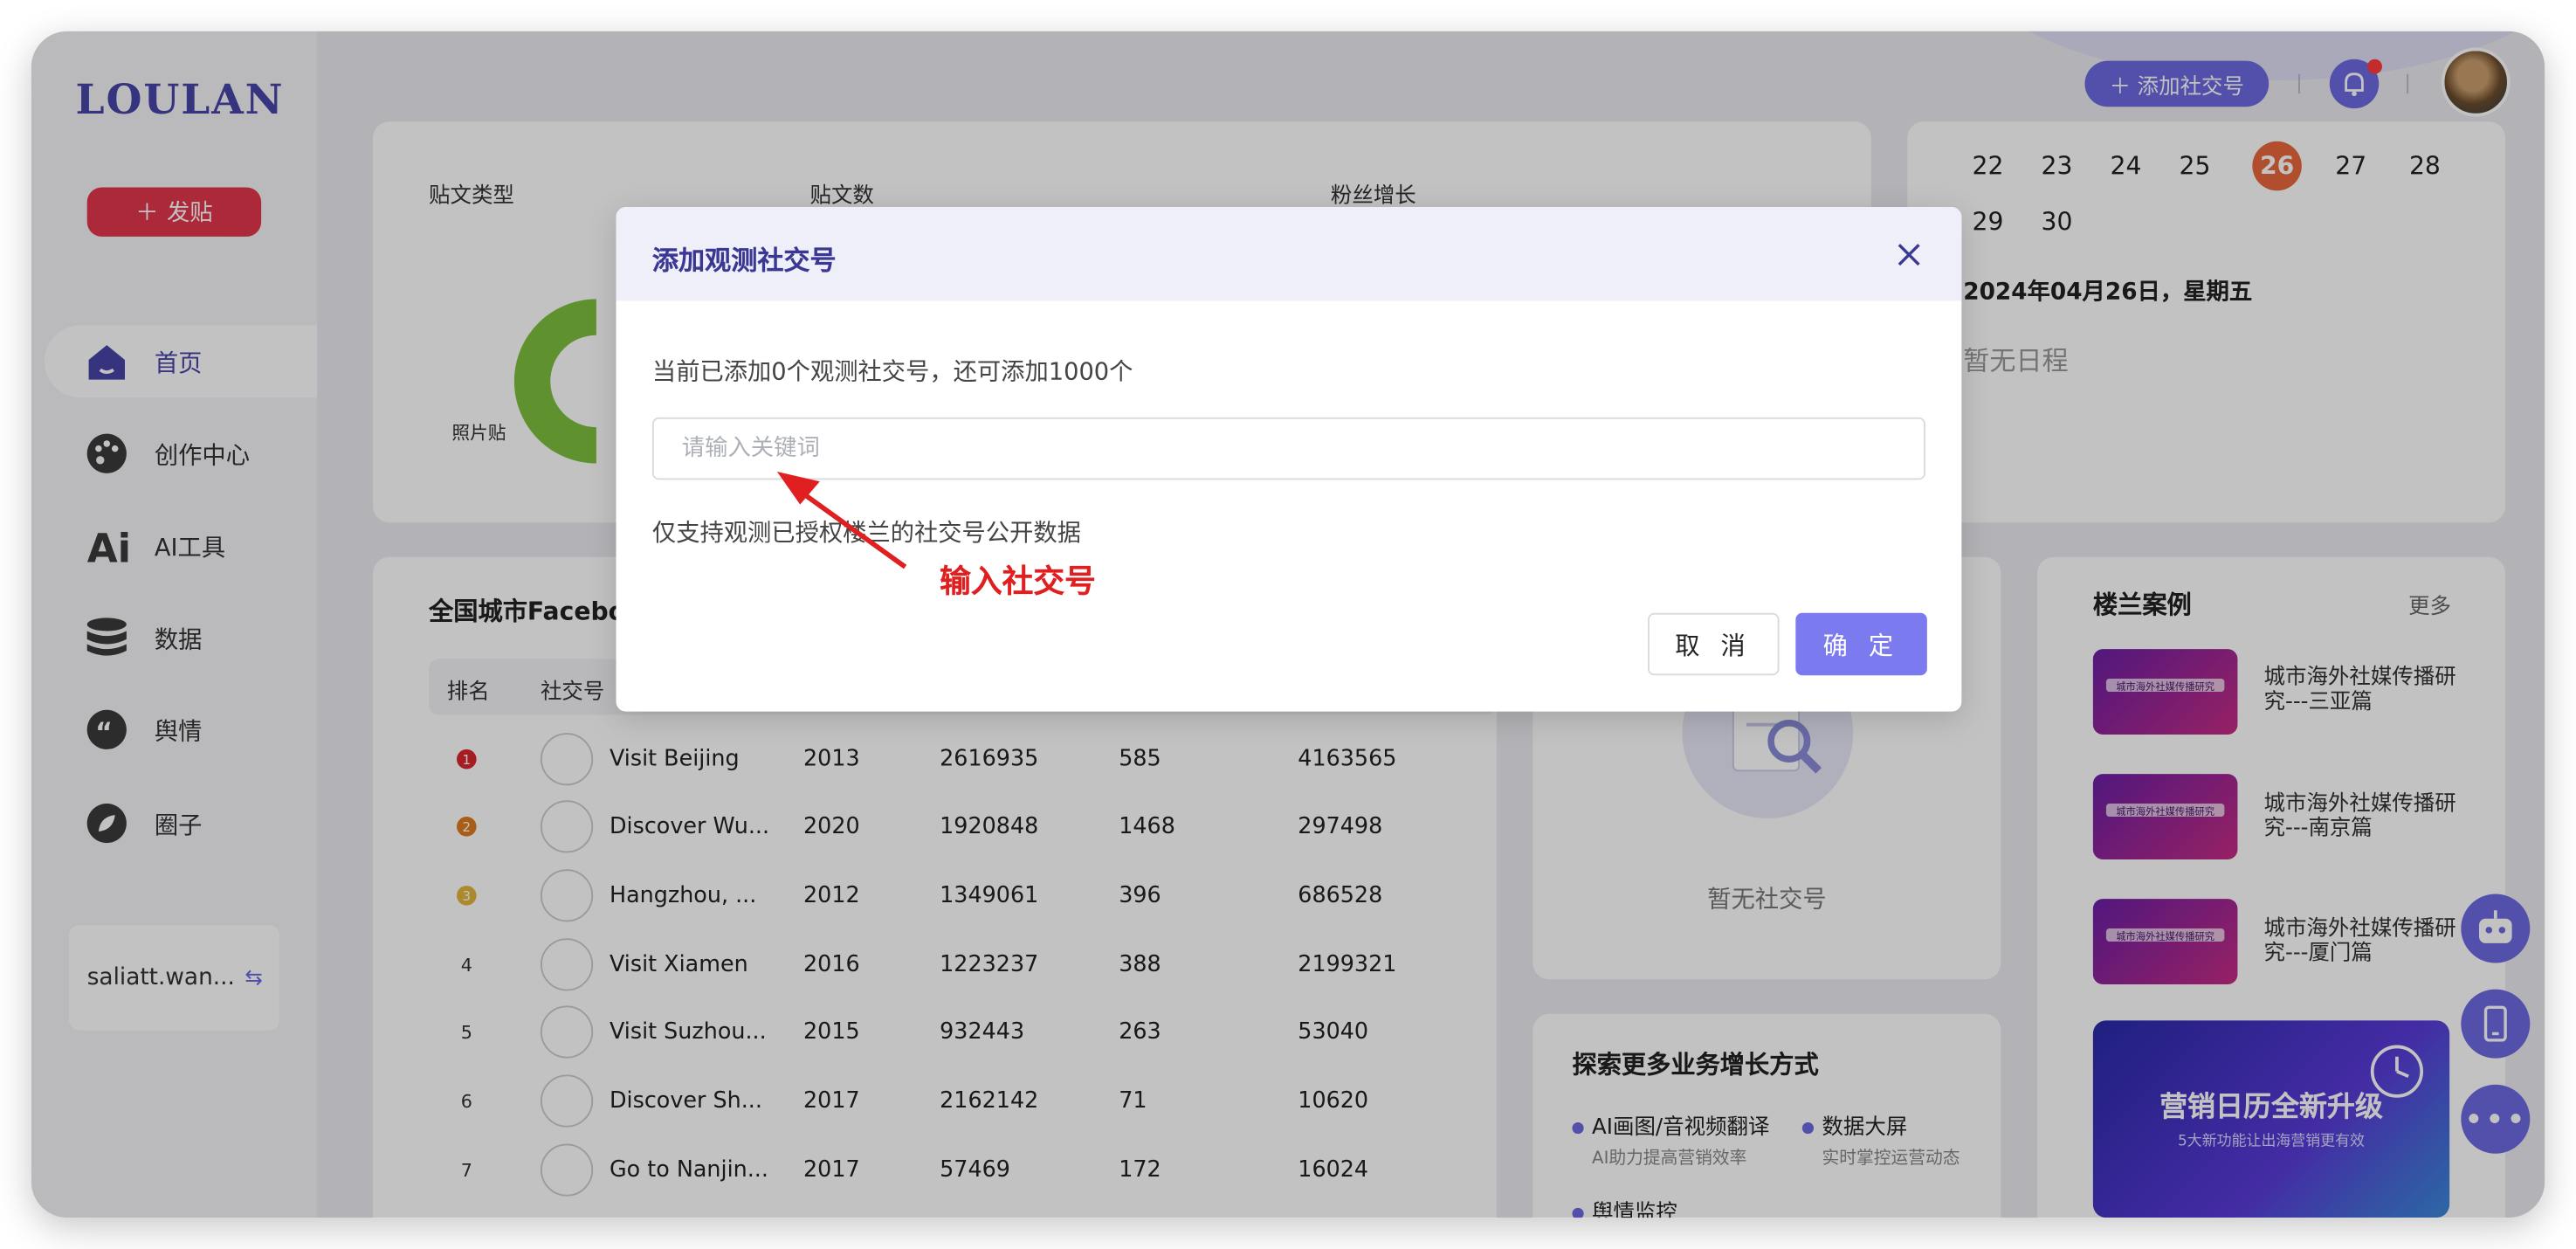 Image resolution: width=2576 pixels, height=1249 pixels. I want to click on annotation-label: 输入社交号, so click(1018, 581).